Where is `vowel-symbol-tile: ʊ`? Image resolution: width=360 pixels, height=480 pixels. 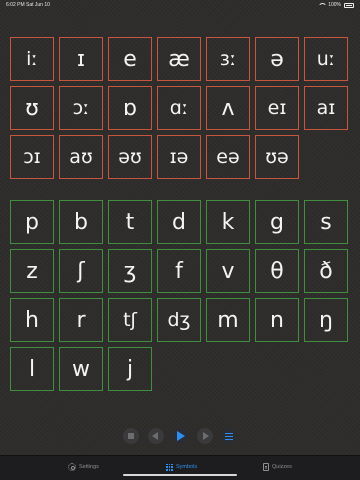 vowel-symbol-tile: ʊ is located at coordinates (32, 108).